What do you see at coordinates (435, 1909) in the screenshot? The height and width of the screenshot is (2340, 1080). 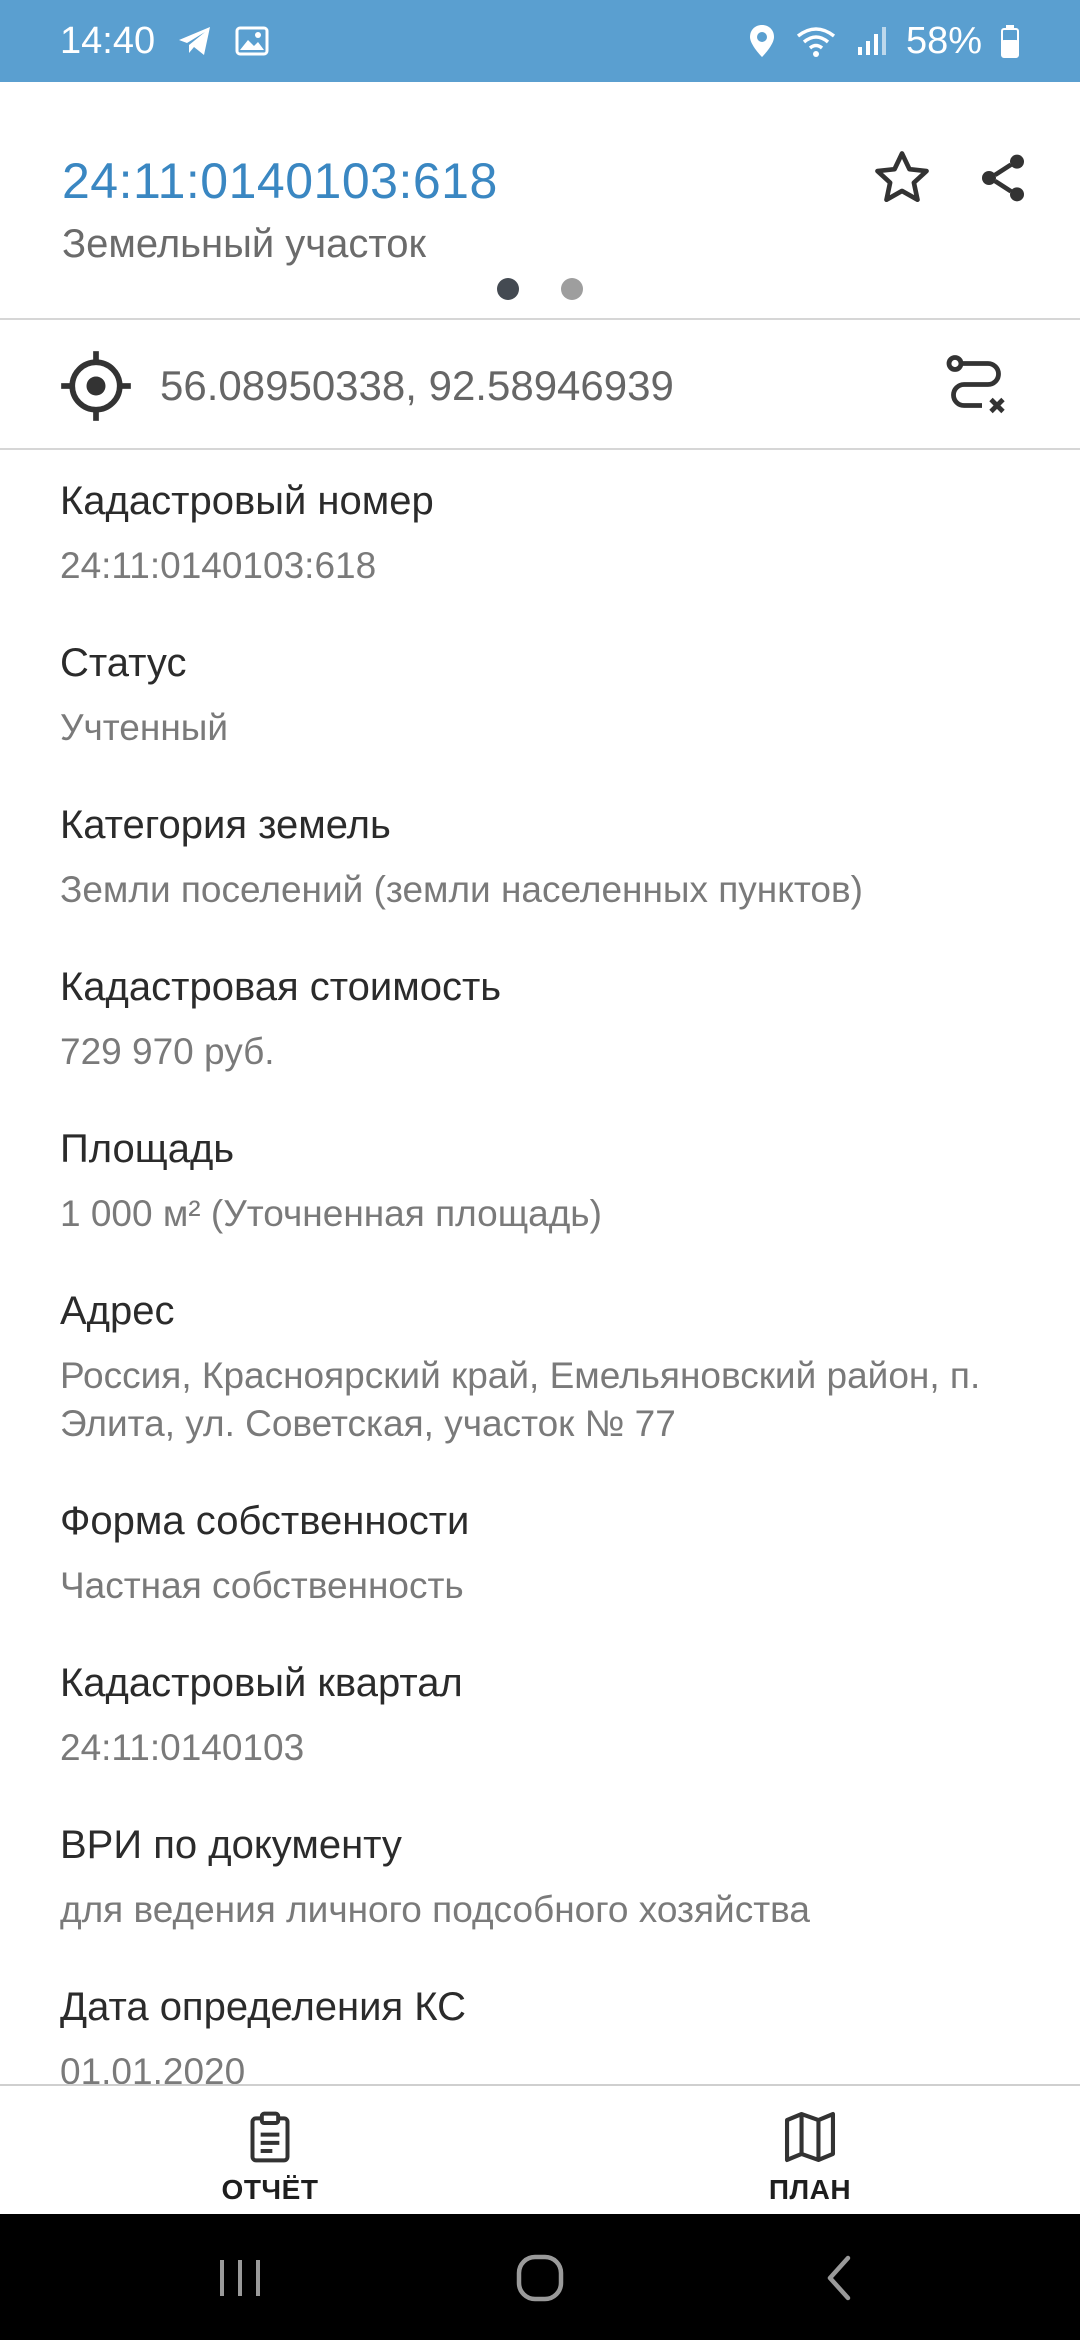 I see `field-value: для ведения личного подсобного хозяйства` at bounding box center [435, 1909].